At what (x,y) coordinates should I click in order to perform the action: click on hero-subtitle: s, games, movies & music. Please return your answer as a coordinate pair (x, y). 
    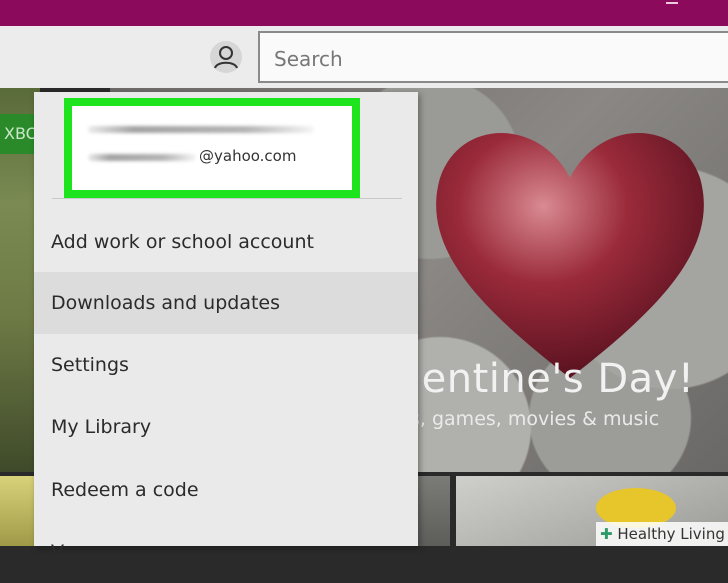
    Looking at the image, I should click on (535, 419).